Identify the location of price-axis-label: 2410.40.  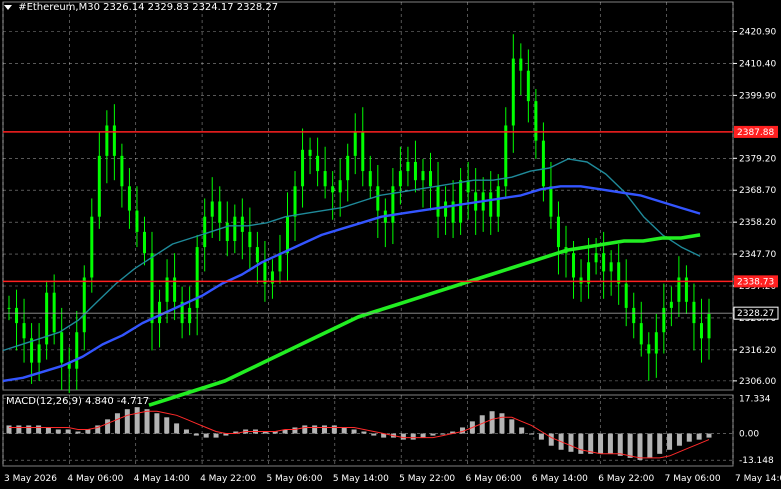
(757, 64).